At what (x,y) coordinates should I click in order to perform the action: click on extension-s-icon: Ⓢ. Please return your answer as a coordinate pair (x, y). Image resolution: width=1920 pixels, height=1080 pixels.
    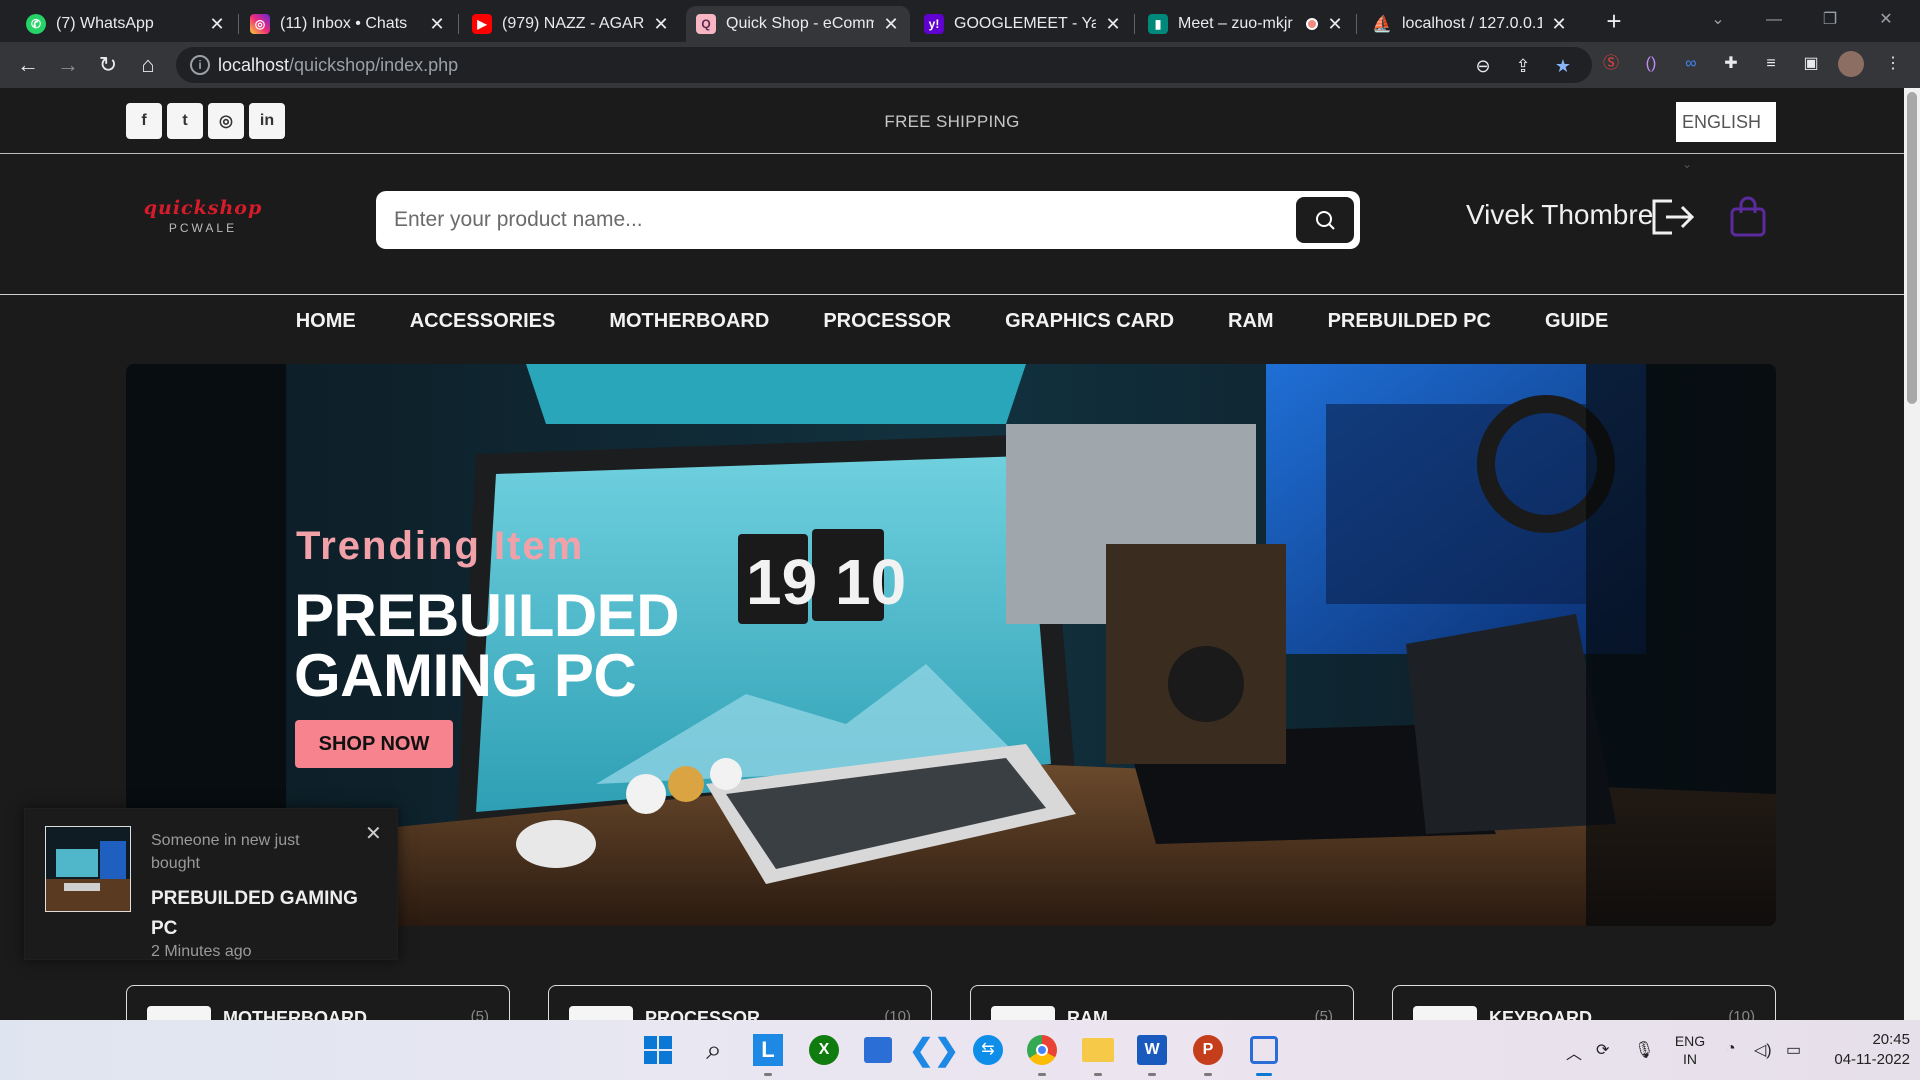
    Looking at the image, I should click on (1611, 64).